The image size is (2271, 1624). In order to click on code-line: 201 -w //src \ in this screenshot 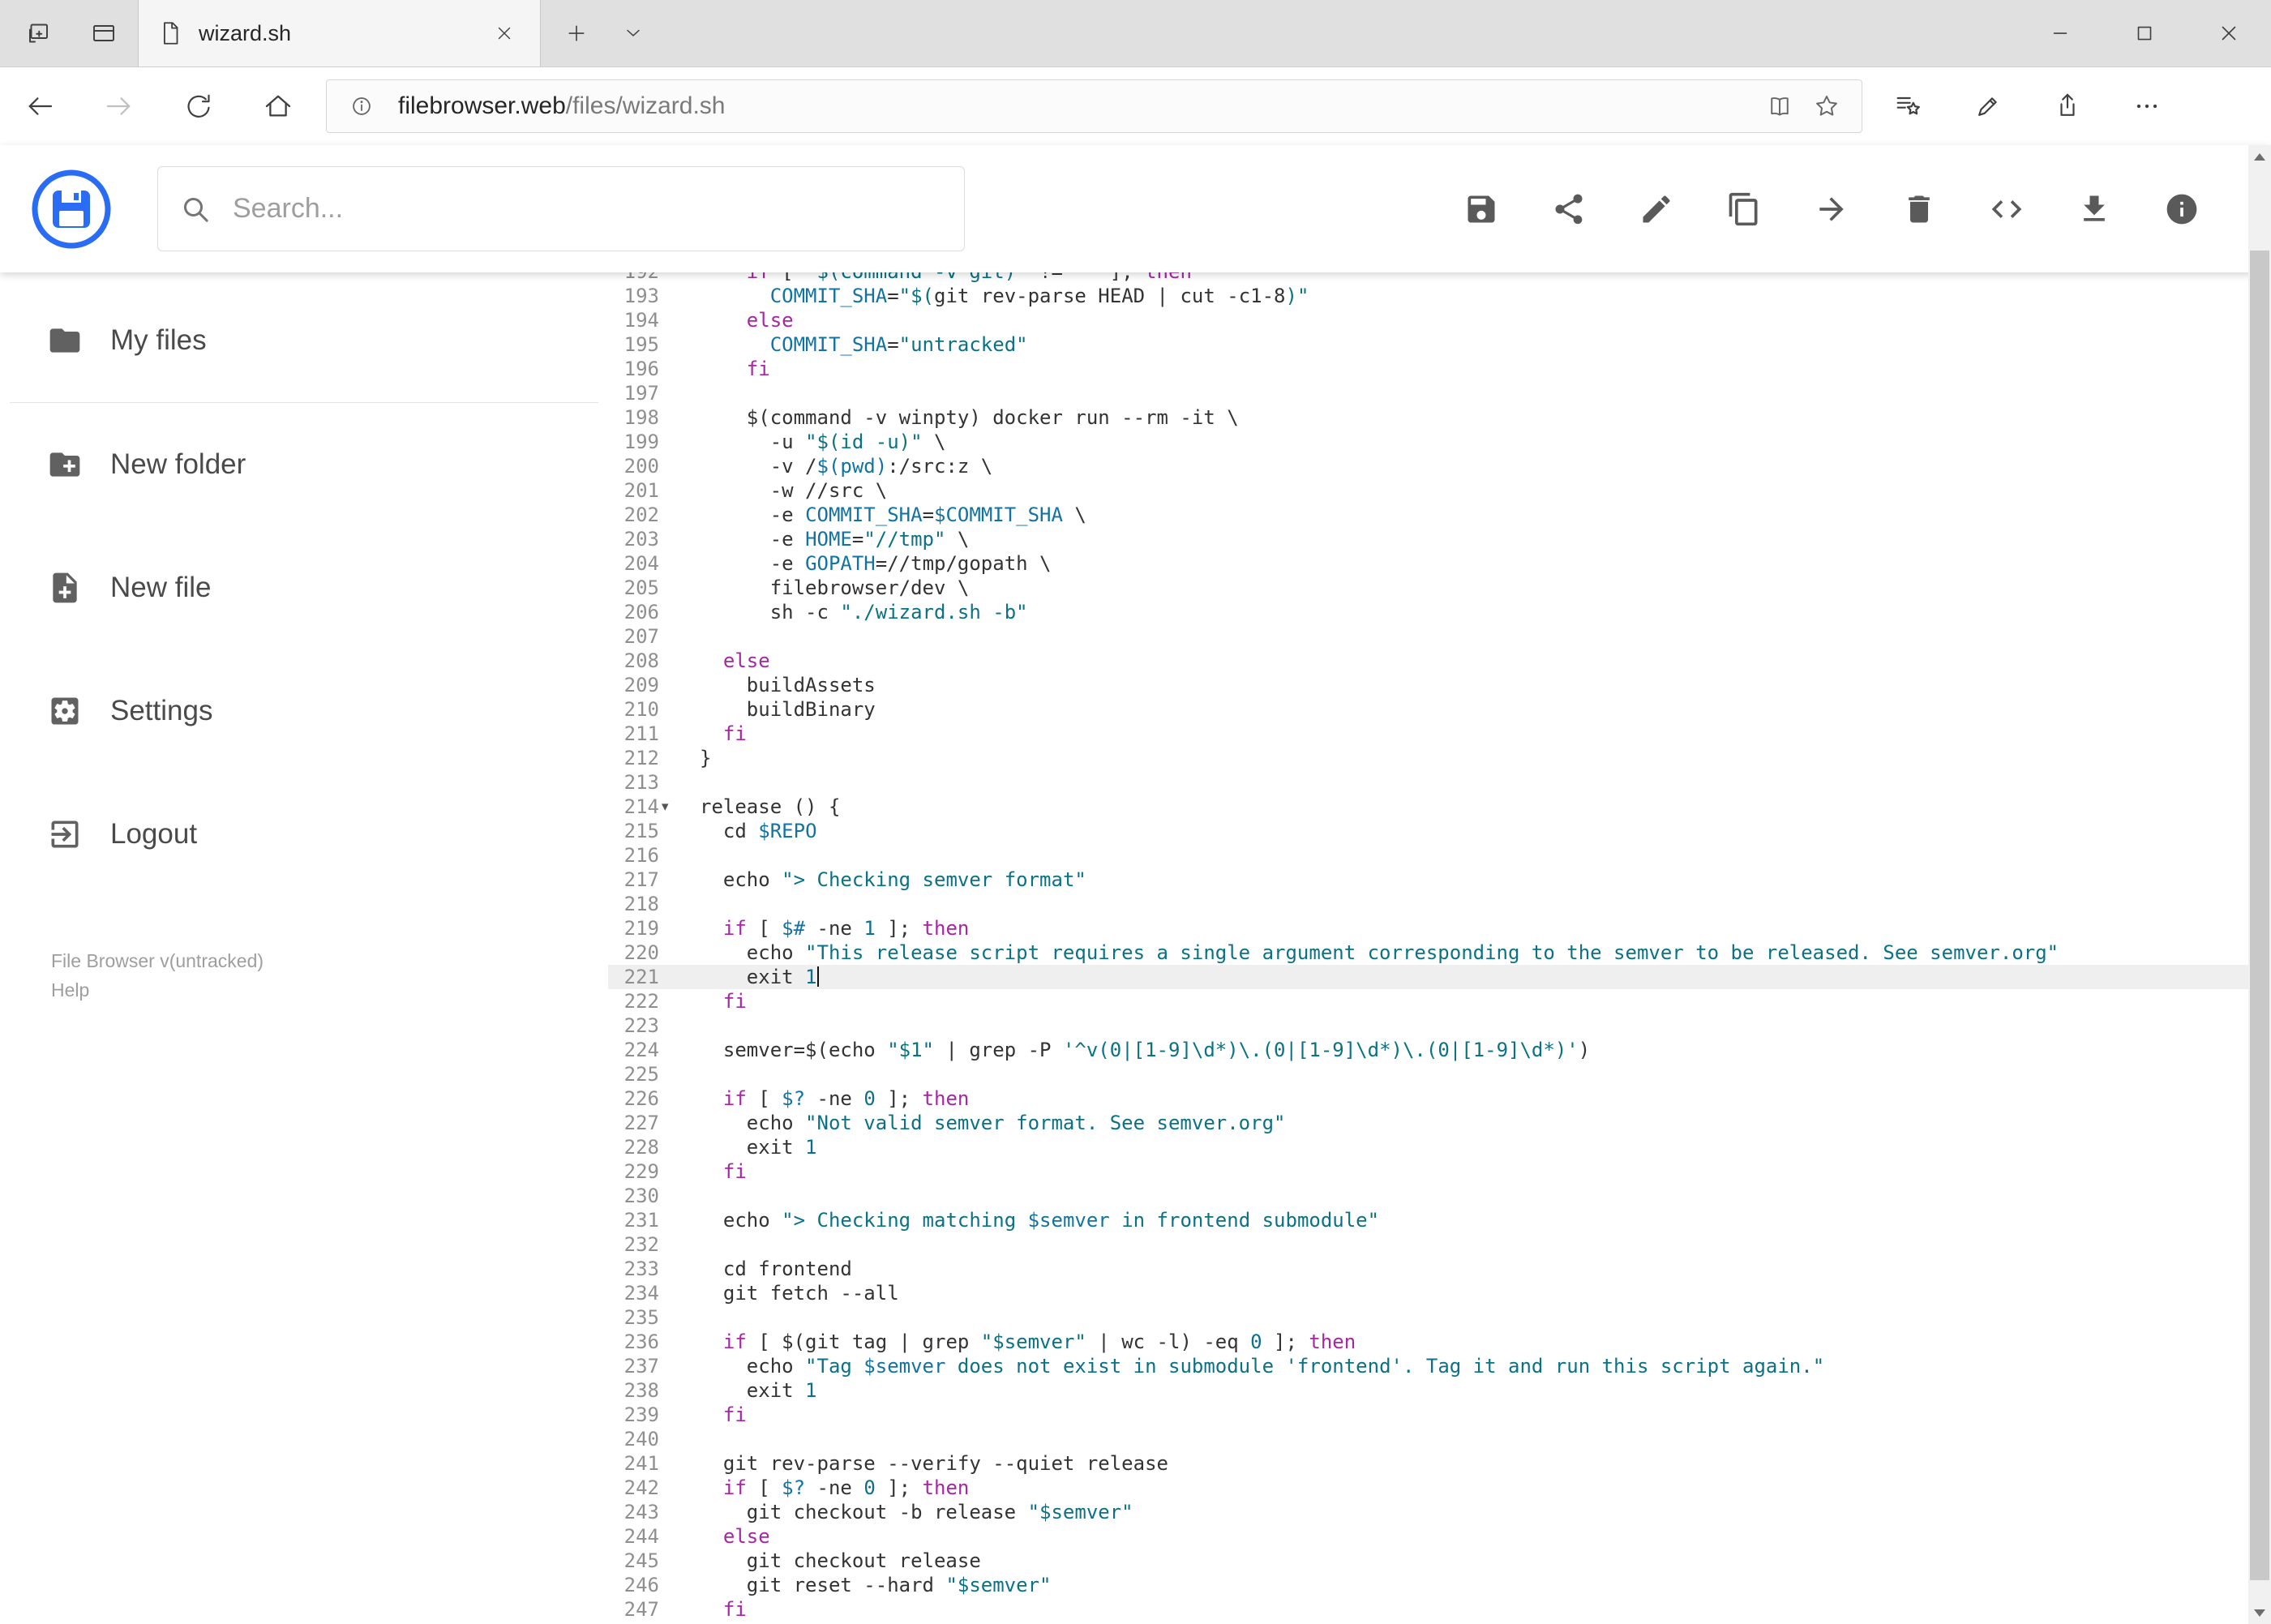, I will do `click(1440, 490)`.